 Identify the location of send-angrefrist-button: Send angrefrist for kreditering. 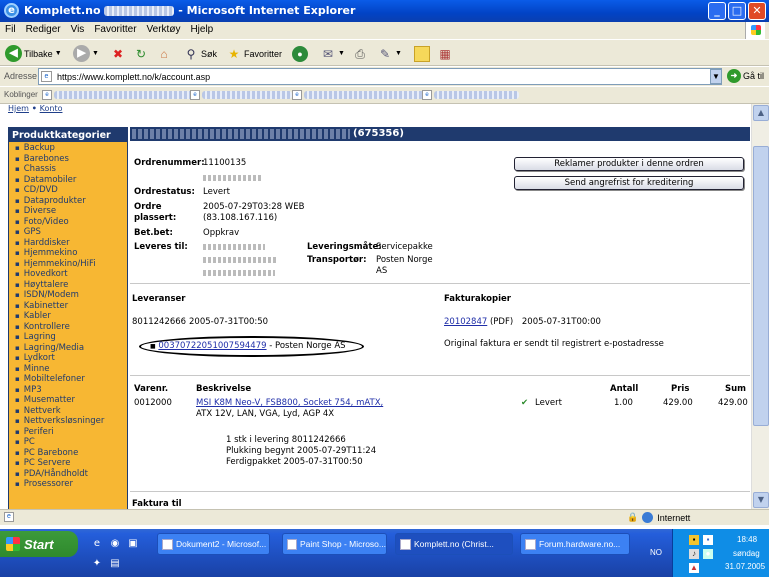
(629, 183).